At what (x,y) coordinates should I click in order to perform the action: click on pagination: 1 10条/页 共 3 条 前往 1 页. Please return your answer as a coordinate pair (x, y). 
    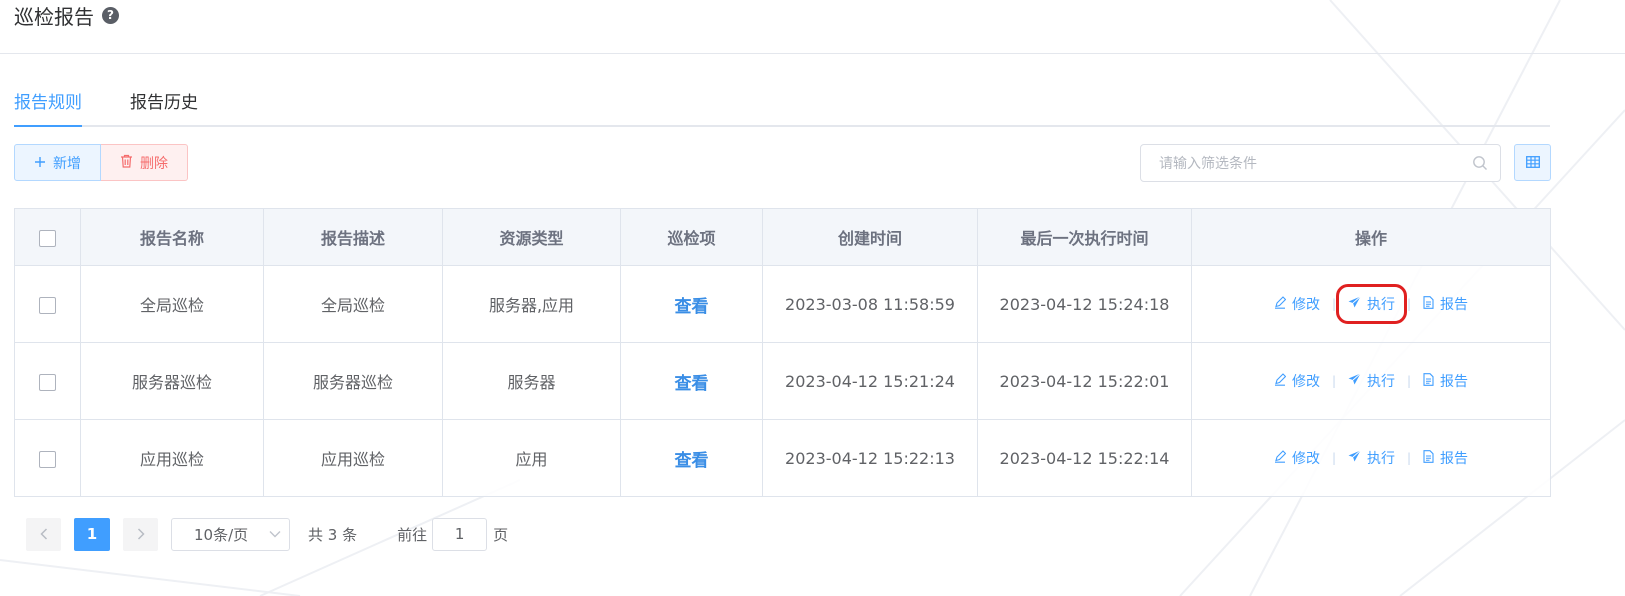
    Looking at the image, I should click on (267, 534).